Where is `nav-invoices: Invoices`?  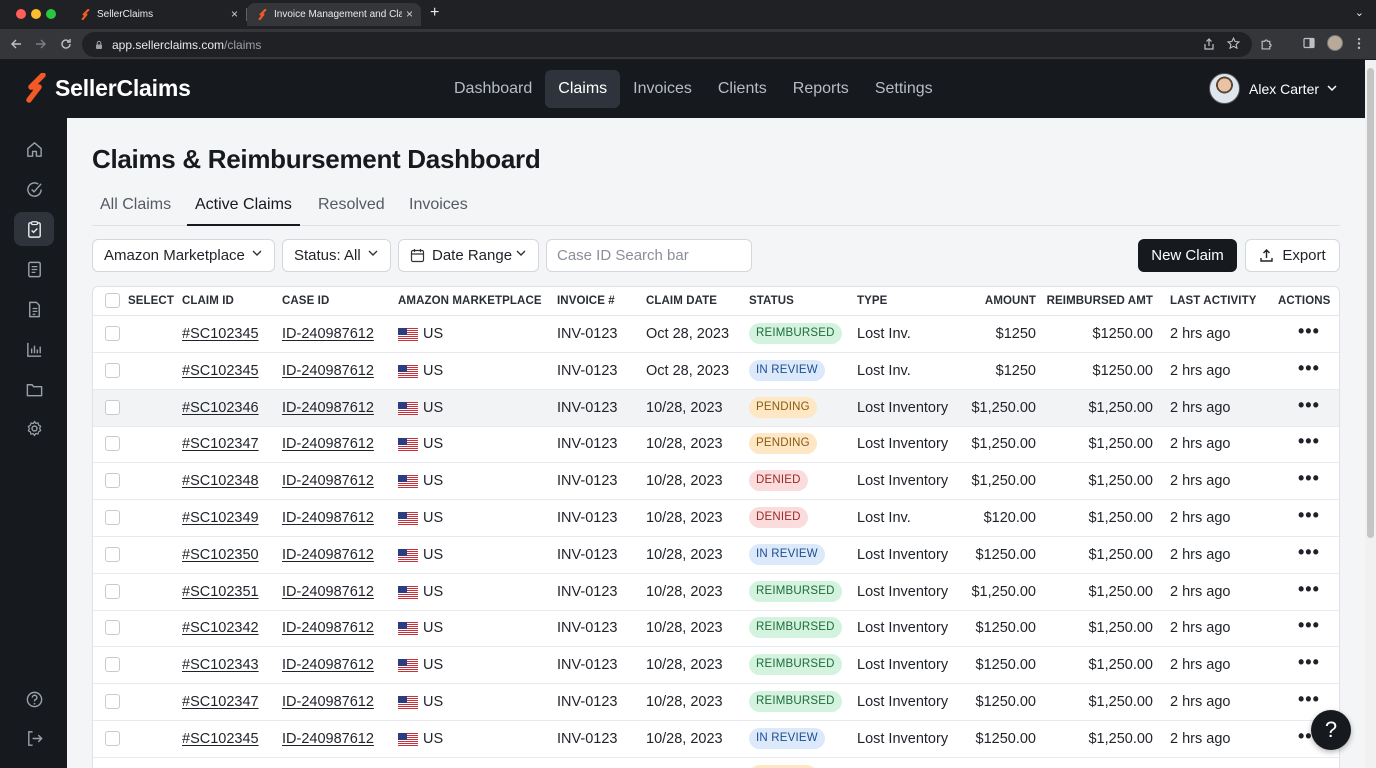
nav-invoices: Invoices is located at coordinates (662, 89).